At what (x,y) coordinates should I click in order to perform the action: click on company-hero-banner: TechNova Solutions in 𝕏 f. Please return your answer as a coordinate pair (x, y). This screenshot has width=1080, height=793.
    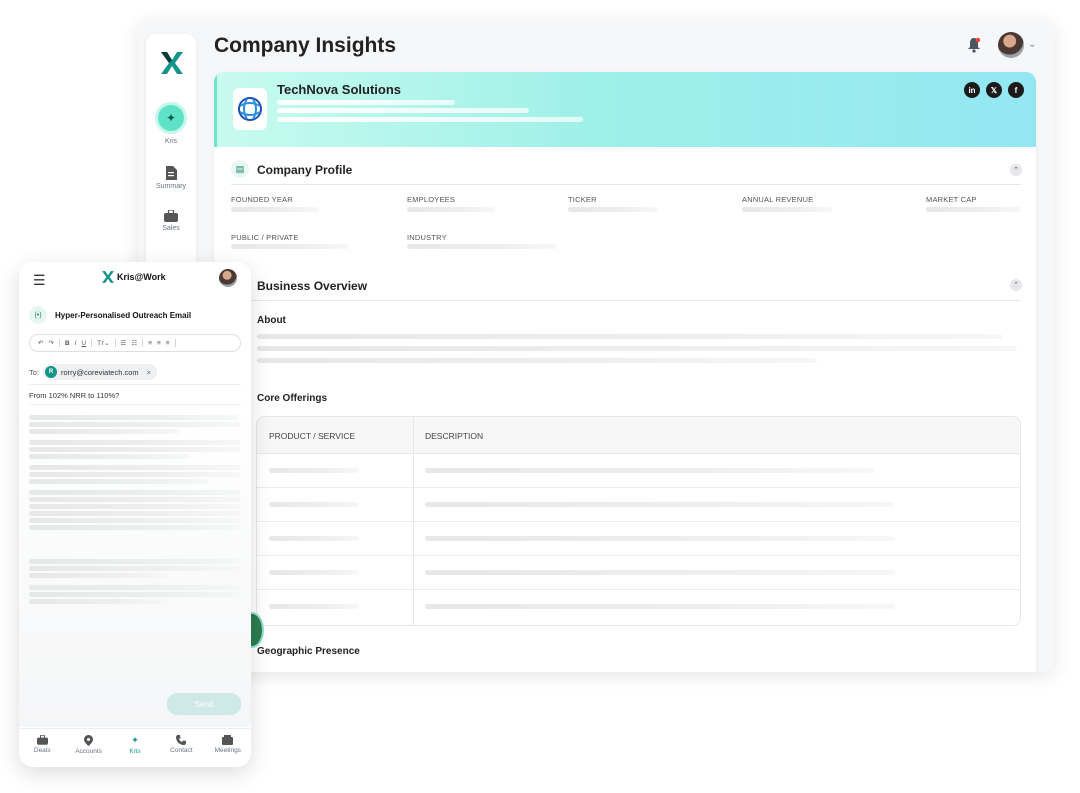
    Looking at the image, I should click on (625, 109).